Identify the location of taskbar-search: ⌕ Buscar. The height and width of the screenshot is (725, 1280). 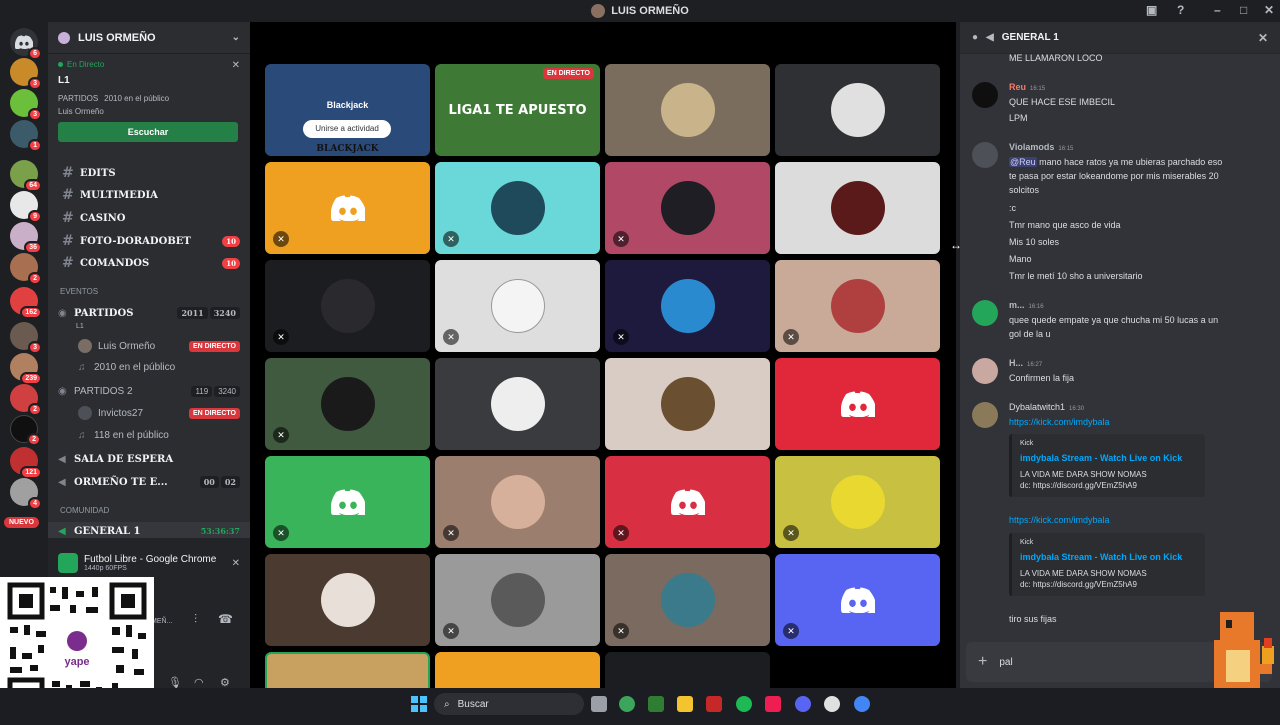
(509, 704).